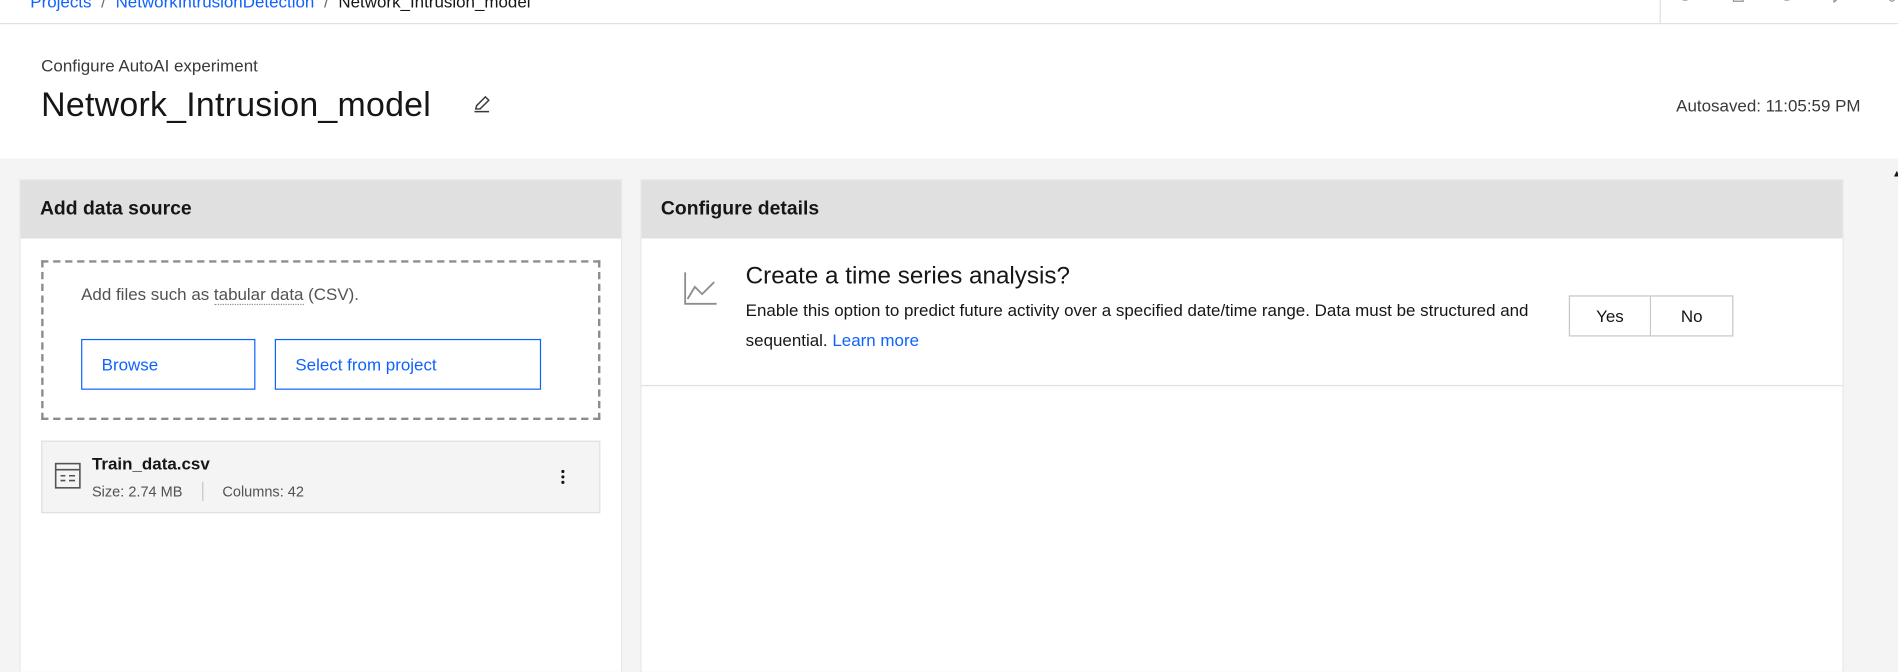  Describe the element at coordinates (149, 65) in the screenshot. I see `page-subtitle: Configure AutoAI experiment` at that location.